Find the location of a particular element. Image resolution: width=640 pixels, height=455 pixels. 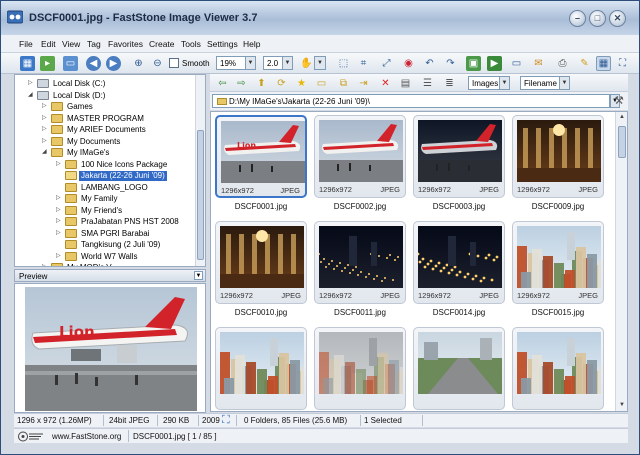

tree-scrollbar is located at coordinates (200, 170).